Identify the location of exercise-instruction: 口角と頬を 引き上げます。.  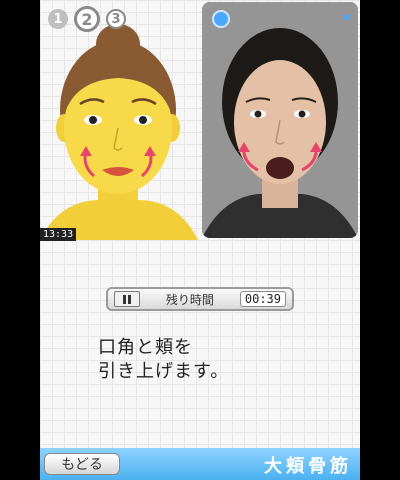
(213, 360).